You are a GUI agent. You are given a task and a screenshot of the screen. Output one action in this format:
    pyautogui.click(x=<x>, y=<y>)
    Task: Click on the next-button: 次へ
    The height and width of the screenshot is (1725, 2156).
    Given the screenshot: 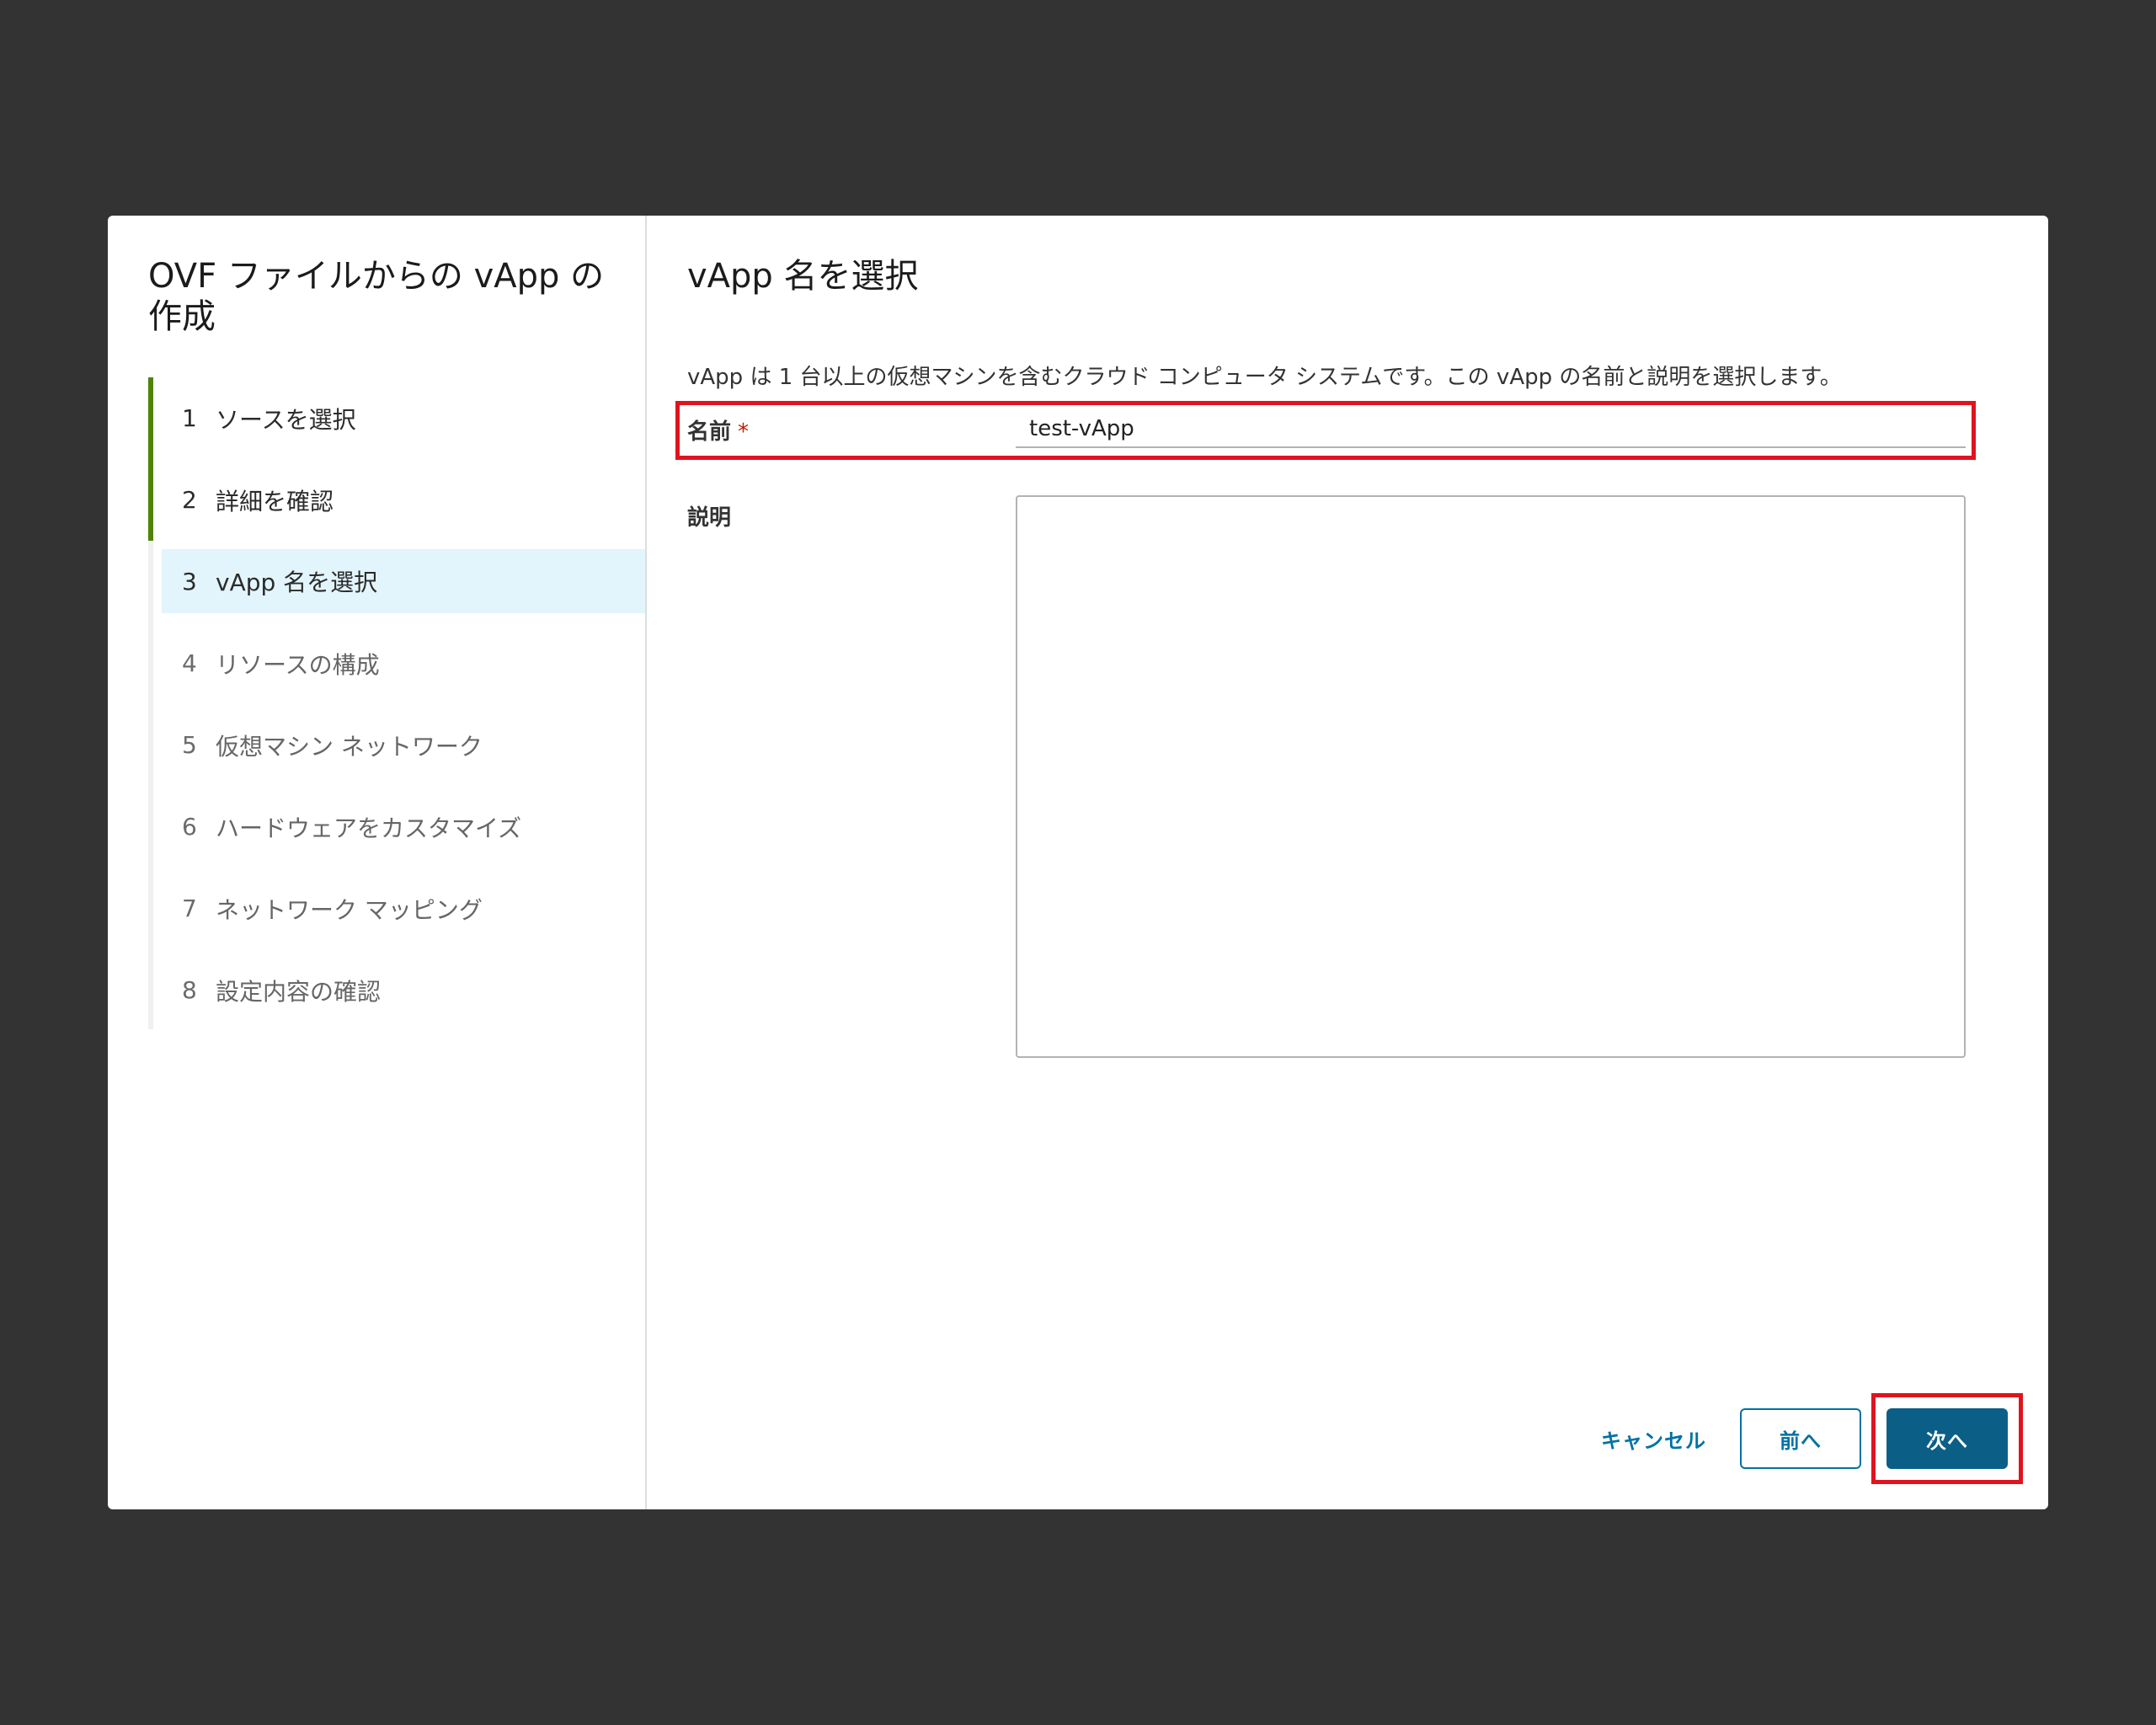 What is the action you would take?
    pyautogui.click(x=1947, y=1438)
    